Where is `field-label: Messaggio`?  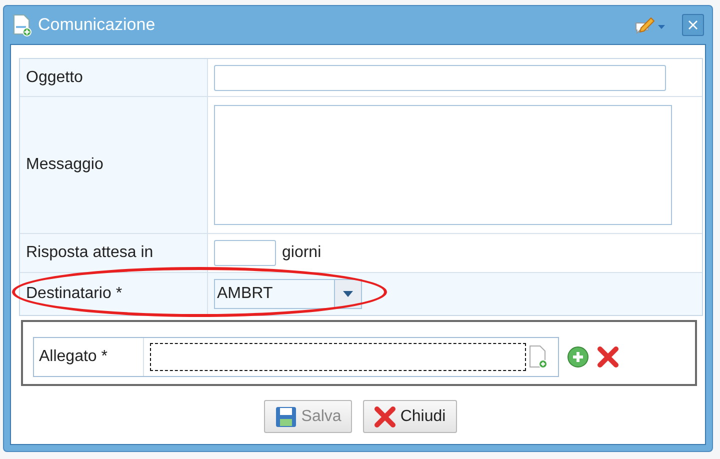 field-label: Messaggio is located at coordinates (114, 165).